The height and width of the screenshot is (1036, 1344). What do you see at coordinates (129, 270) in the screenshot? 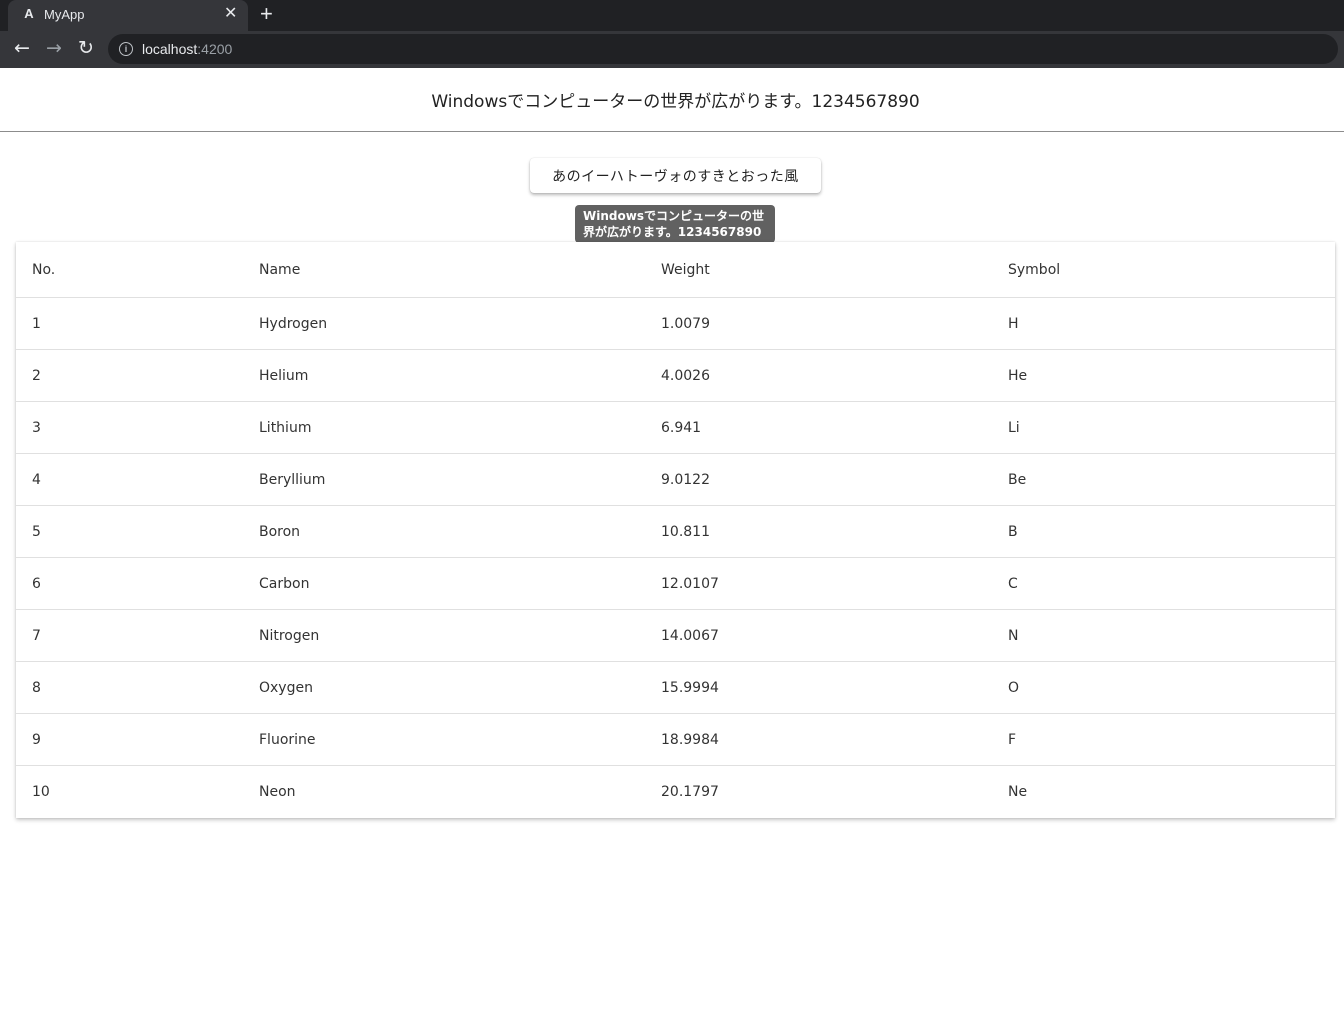
I see `header-no: No.` at bounding box center [129, 270].